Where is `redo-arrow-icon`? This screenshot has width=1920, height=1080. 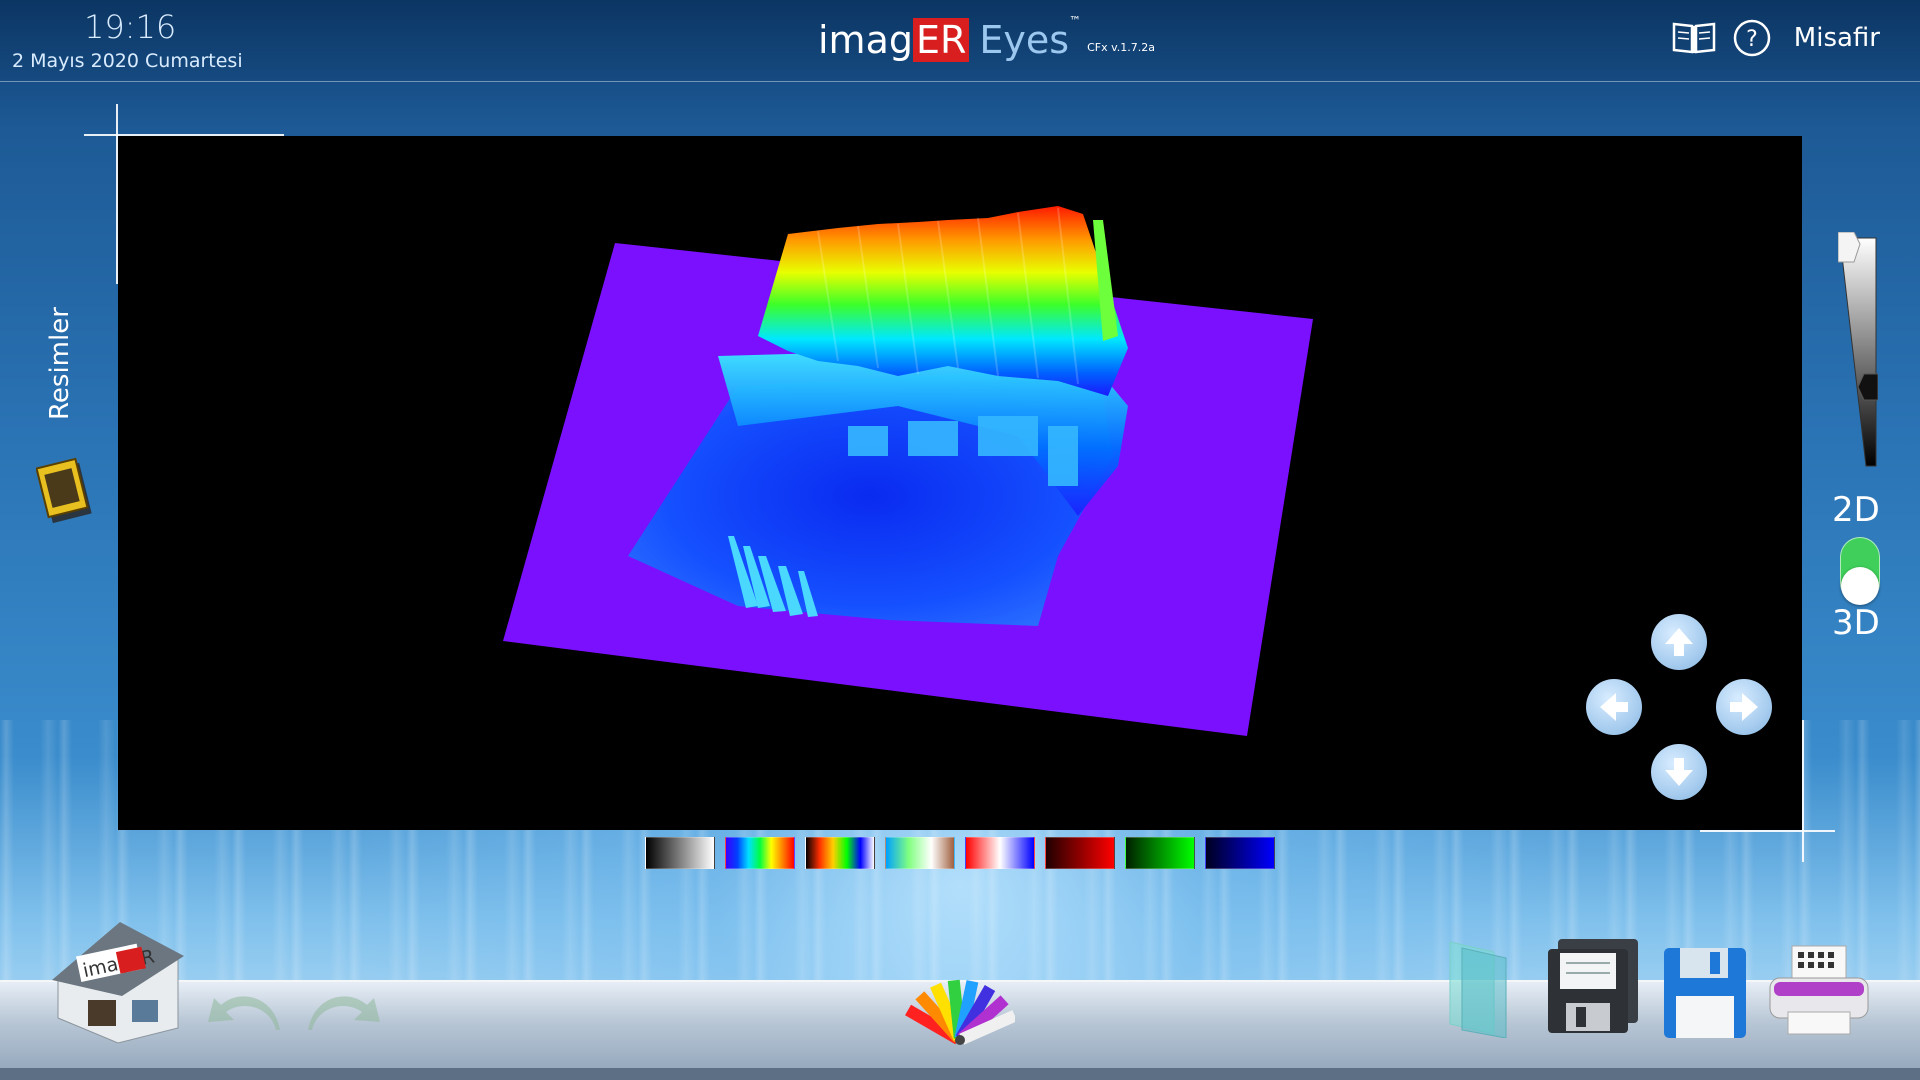
redo-arrow-icon is located at coordinates (344, 1013).